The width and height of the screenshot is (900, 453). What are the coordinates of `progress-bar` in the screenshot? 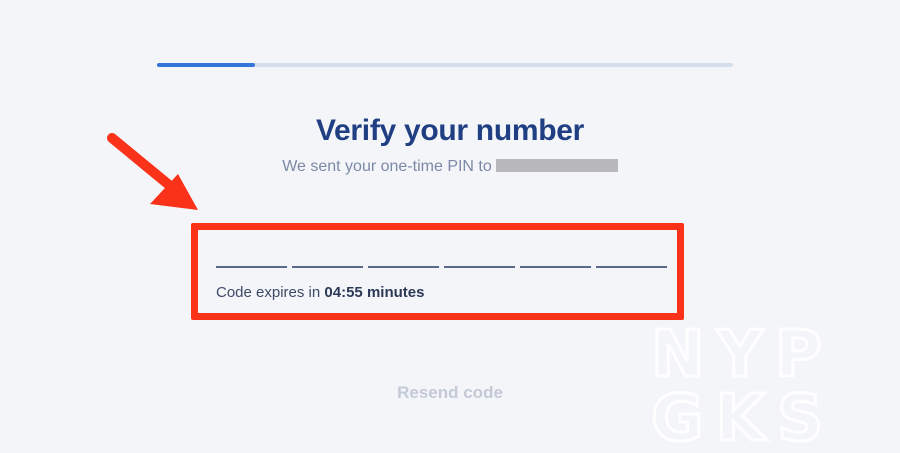 It's located at (445, 65).